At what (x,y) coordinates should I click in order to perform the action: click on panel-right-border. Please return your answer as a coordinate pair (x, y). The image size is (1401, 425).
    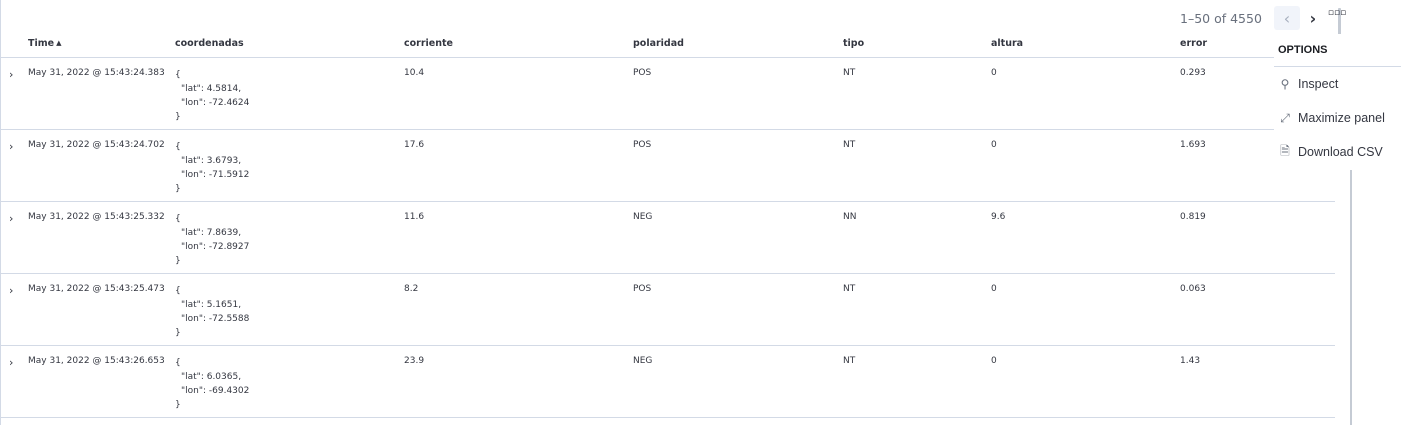
    Looking at the image, I should click on (1351, 297).